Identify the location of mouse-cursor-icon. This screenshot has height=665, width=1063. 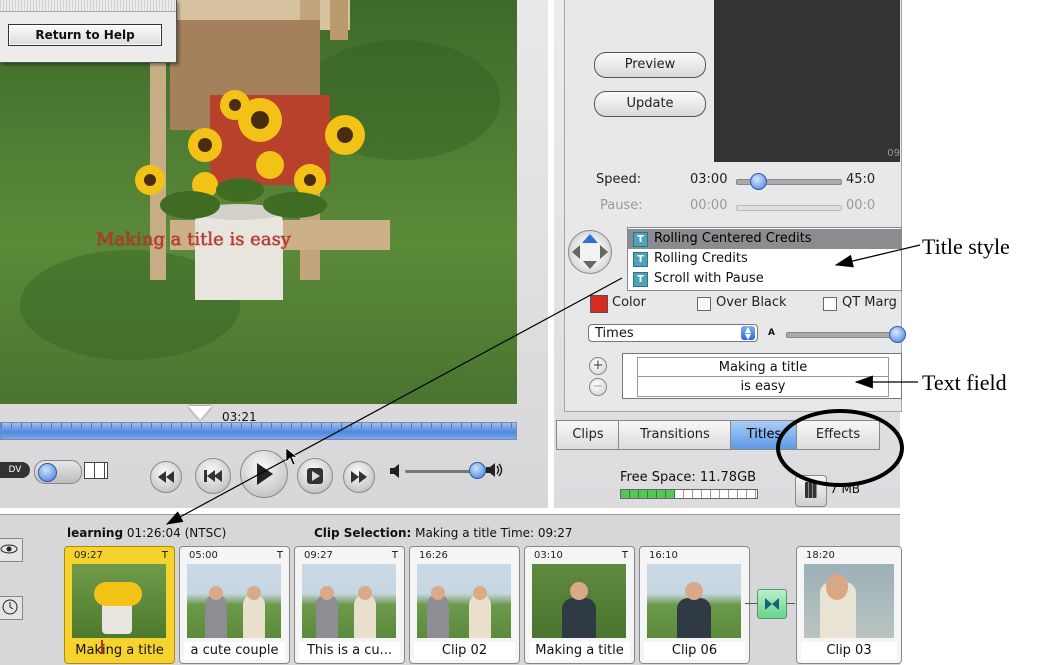
(291, 456).